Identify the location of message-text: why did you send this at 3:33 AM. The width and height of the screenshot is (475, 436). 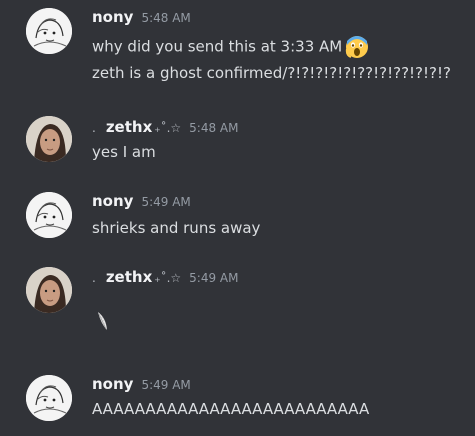
(230, 47).